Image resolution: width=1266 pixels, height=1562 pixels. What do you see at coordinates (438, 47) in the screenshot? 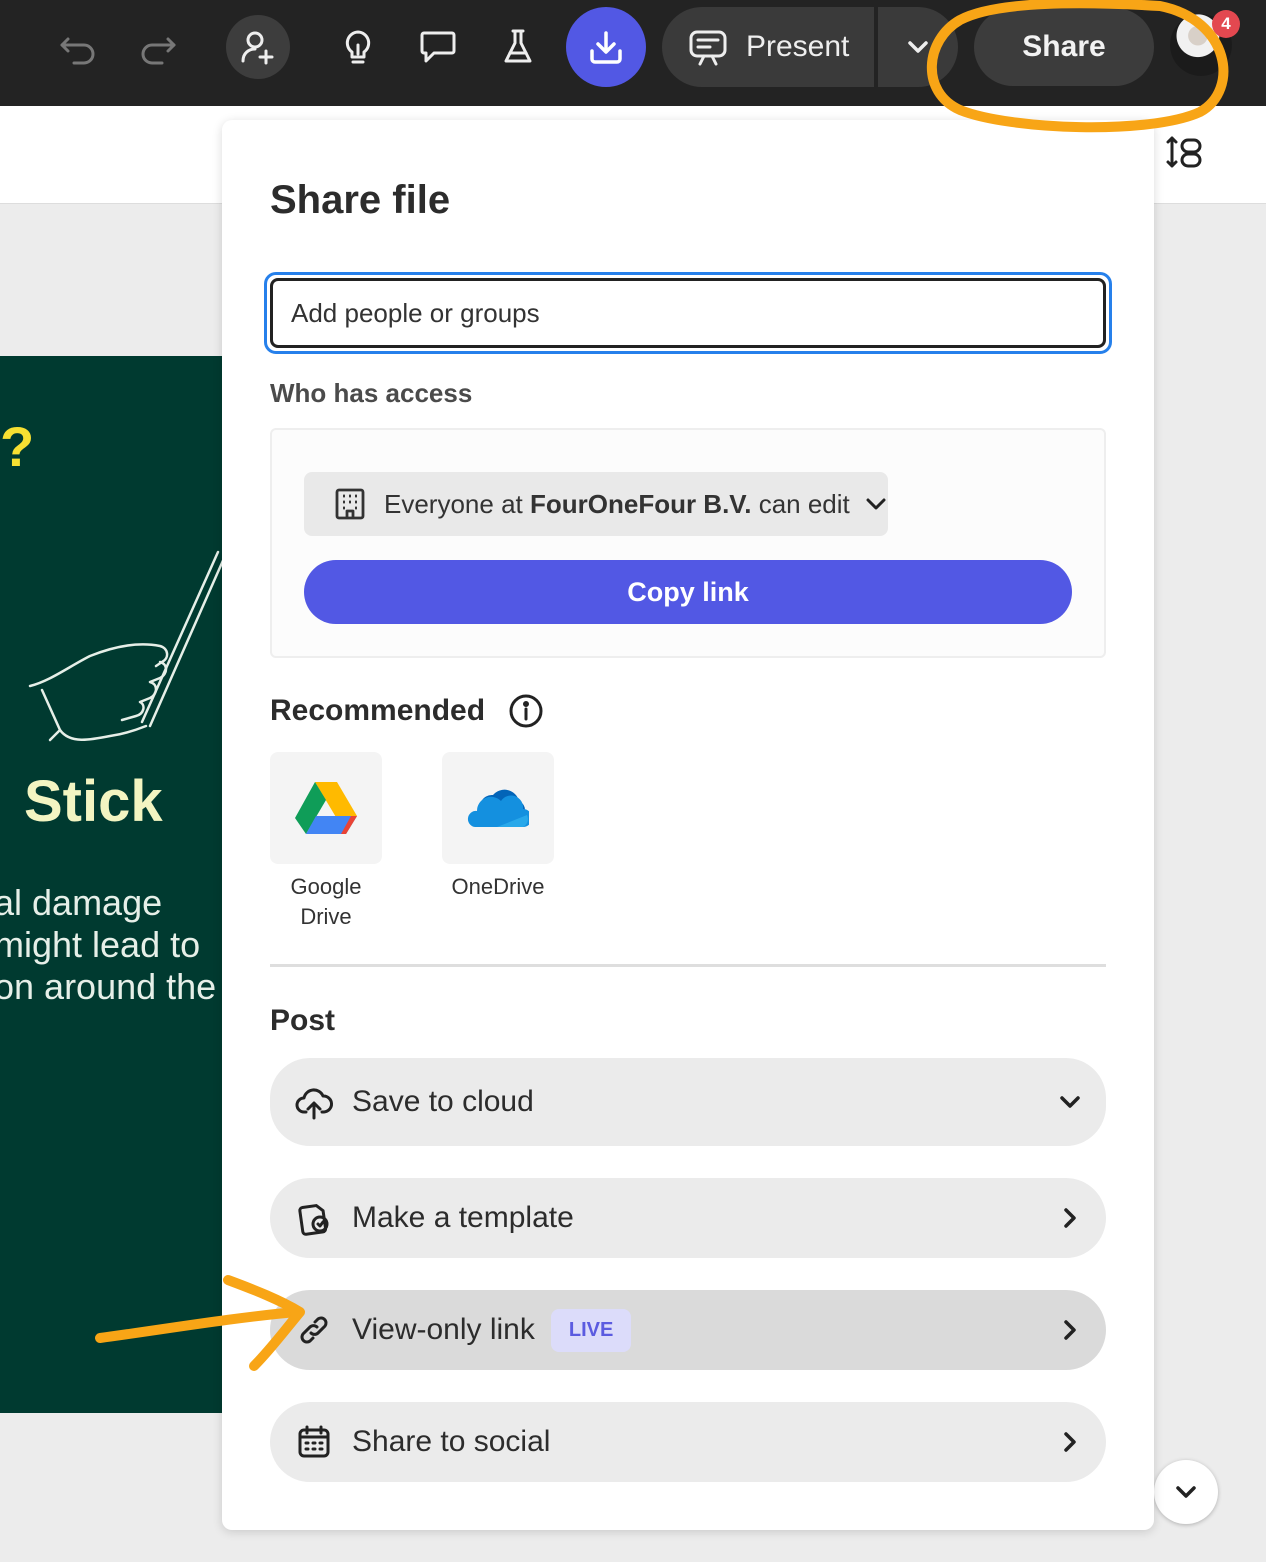
I see `comment-icon` at bounding box center [438, 47].